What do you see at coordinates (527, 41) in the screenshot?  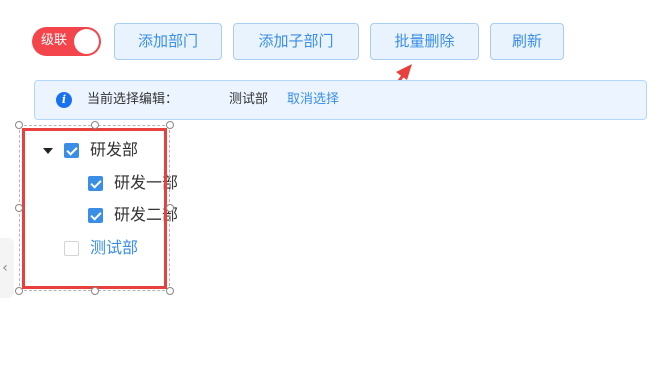 I see `refresh-button: 刷新` at bounding box center [527, 41].